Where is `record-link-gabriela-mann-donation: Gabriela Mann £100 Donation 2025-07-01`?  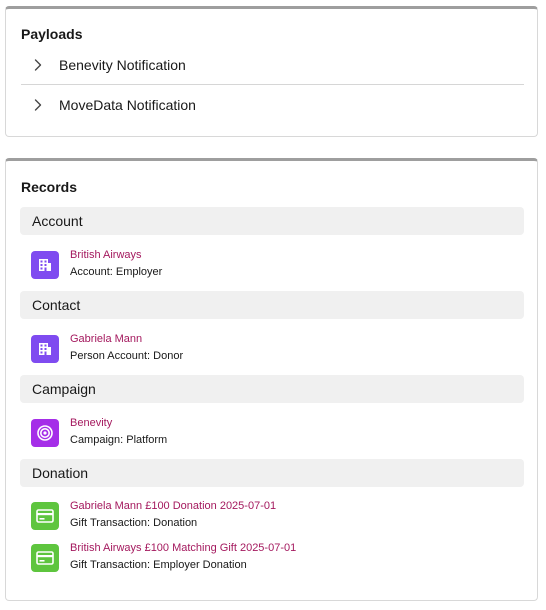
record-link-gabriela-mann-donation: Gabriela Mann £100 Donation 2025-07-01 is located at coordinates (173, 506).